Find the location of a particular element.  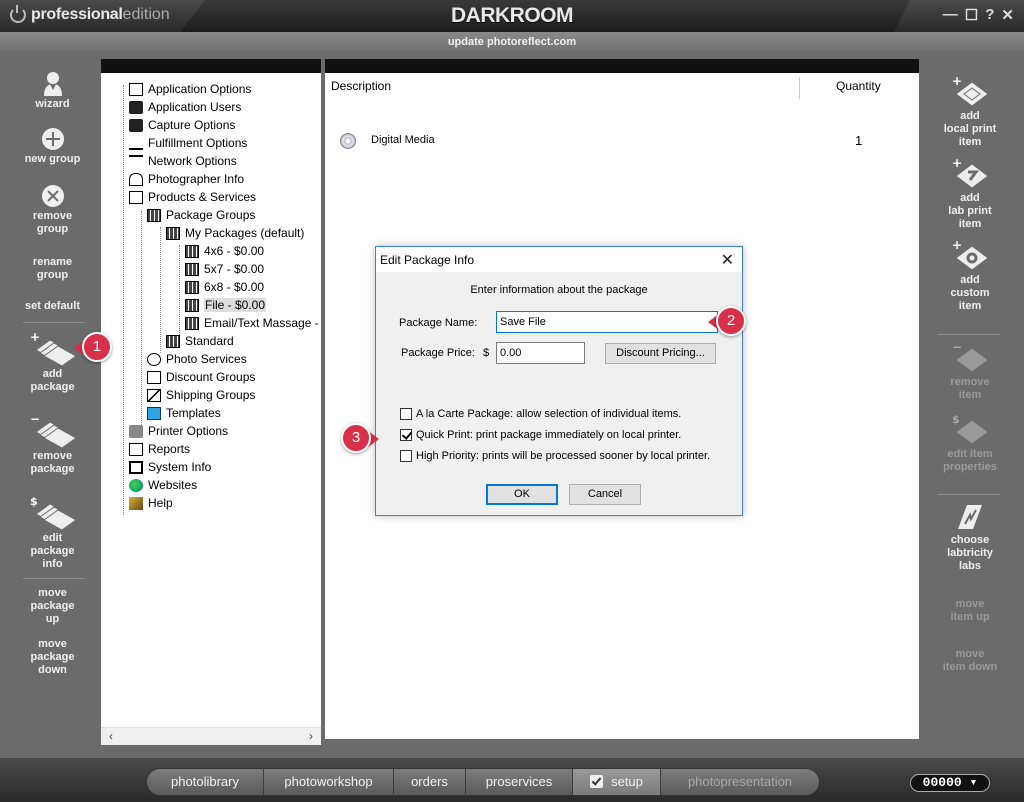

tree-item-application-options: Application Options is located at coordinates (190, 89).